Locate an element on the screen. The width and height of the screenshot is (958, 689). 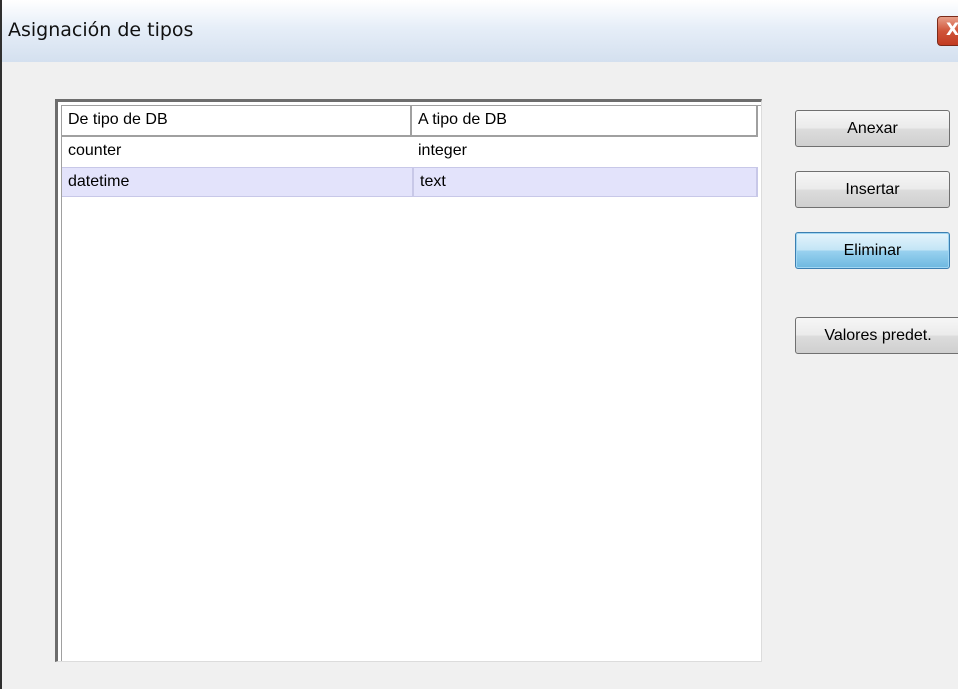
close-button: X is located at coordinates (947, 31).